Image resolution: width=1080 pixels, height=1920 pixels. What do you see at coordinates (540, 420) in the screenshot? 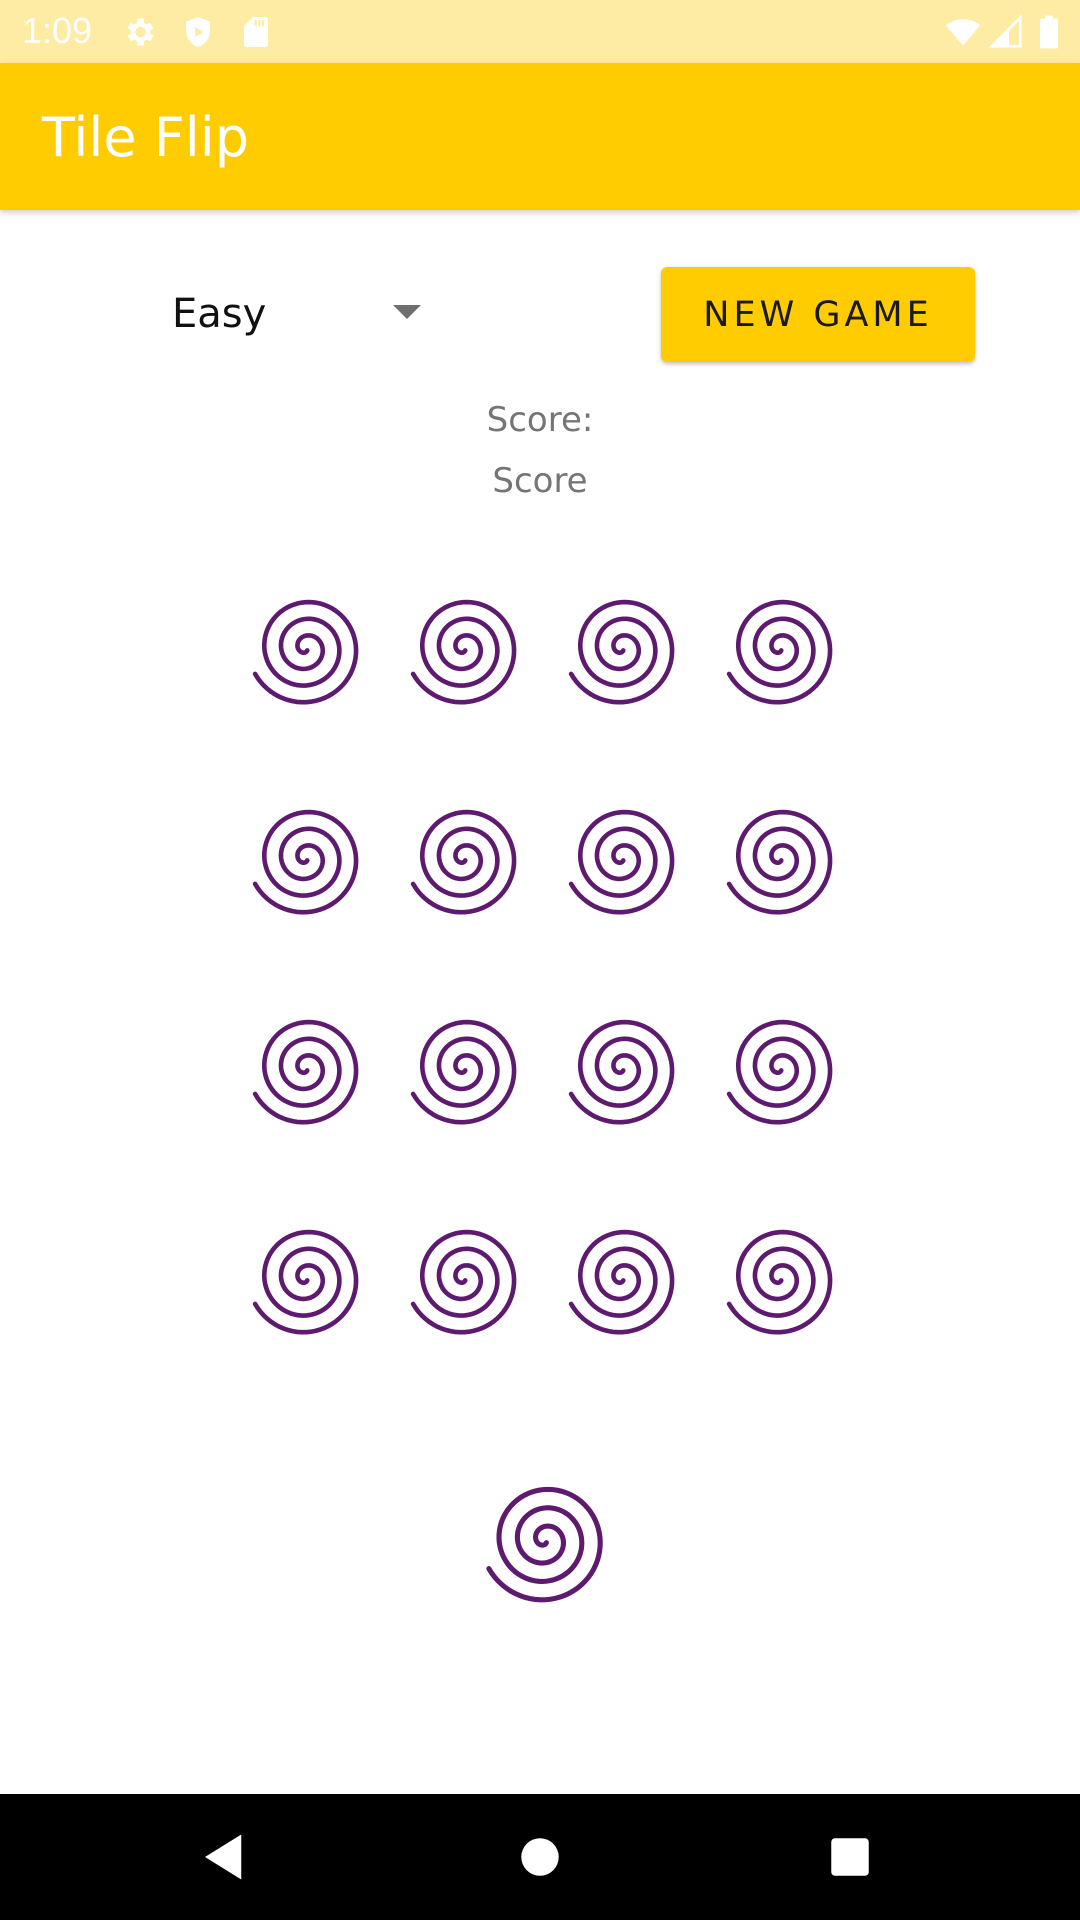
I see `score-label: Score:` at bounding box center [540, 420].